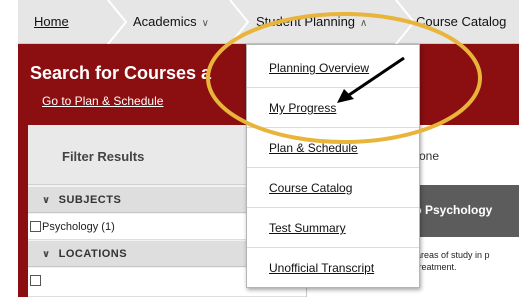  I want to click on nav-student-planning-label: Student Planning, so click(306, 21).